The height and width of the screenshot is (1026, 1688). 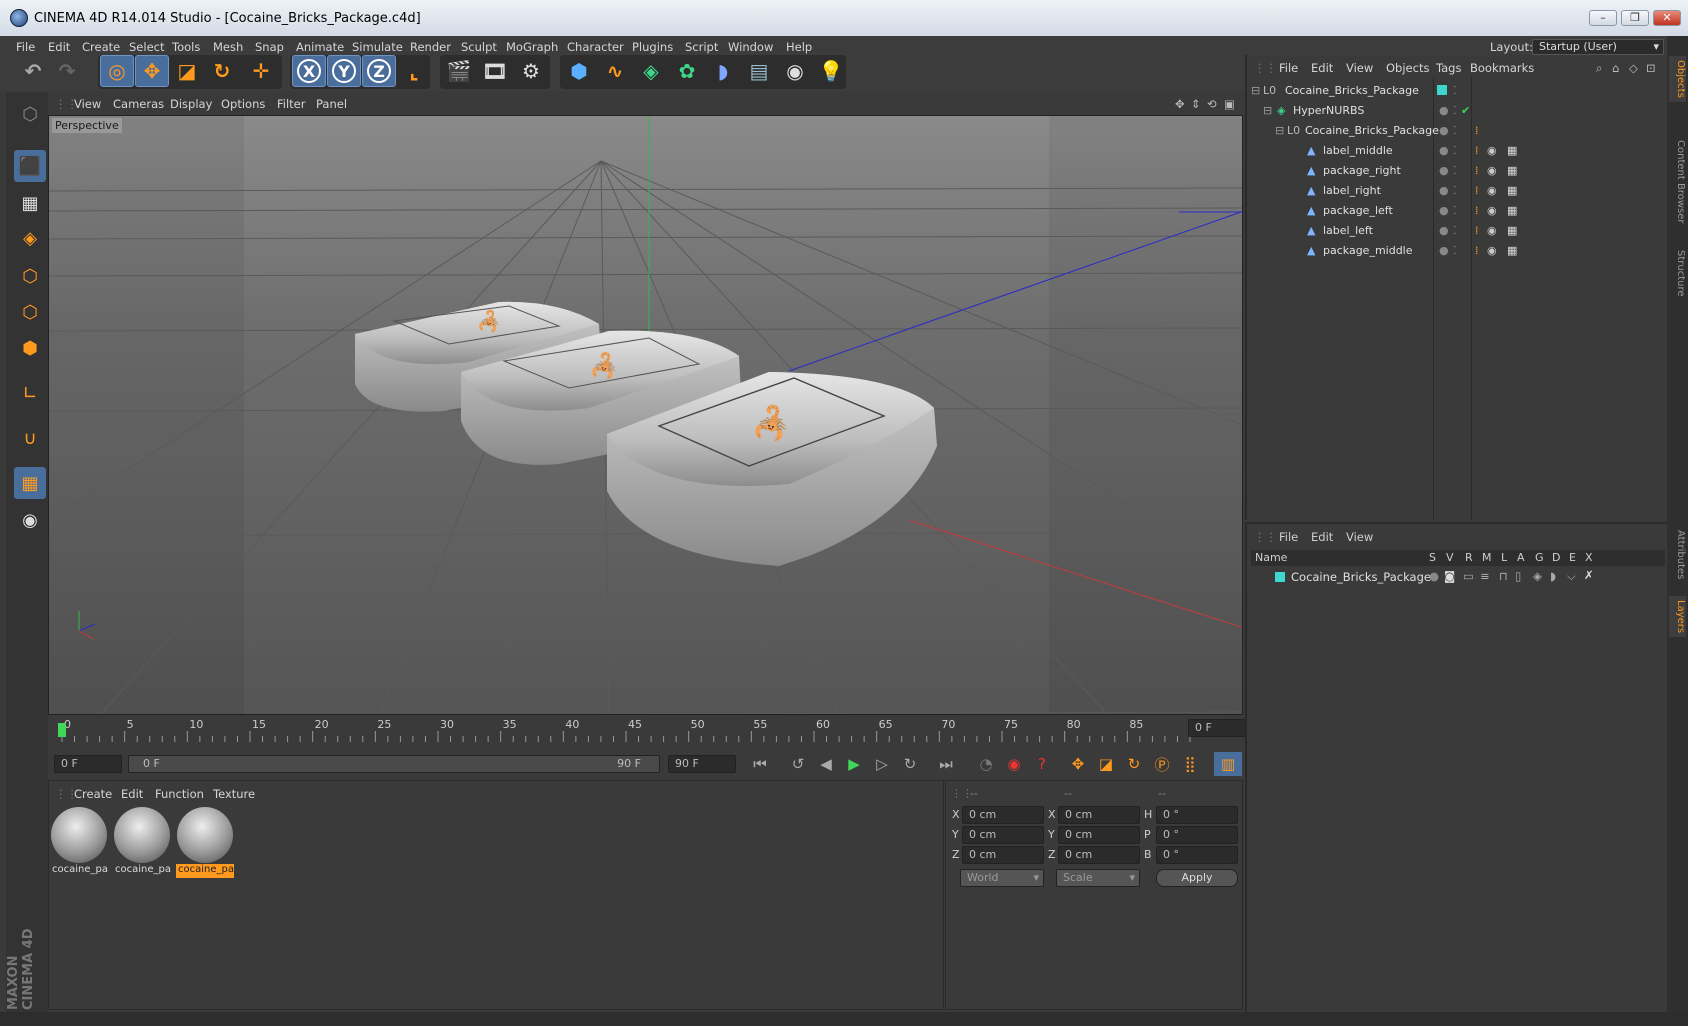 I want to click on enabled-check-icon: ✔, so click(x=1465, y=110).